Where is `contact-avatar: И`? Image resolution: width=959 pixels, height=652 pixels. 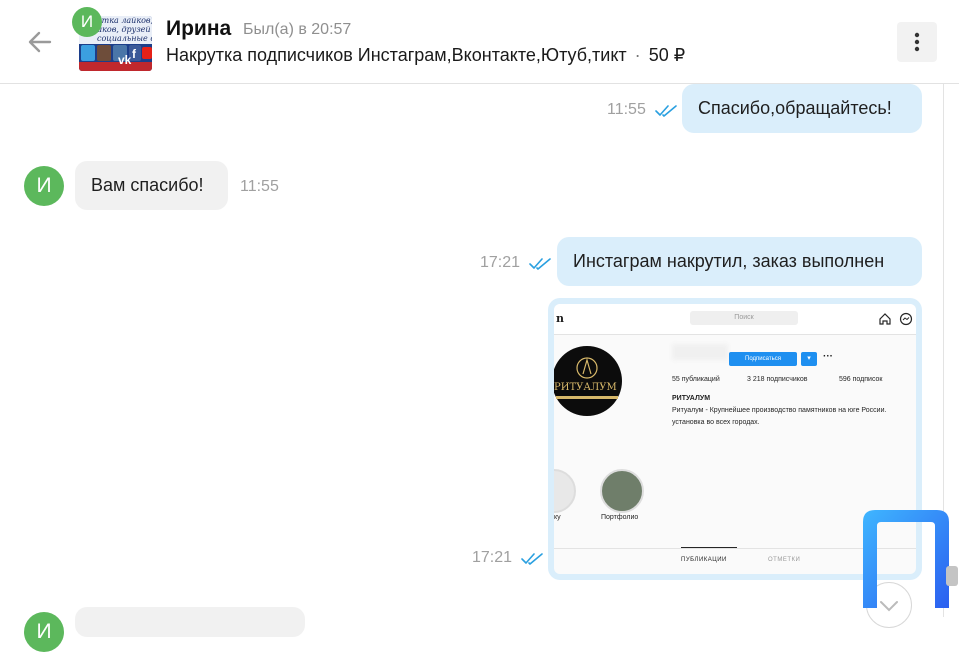
contact-avatar: И is located at coordinates (87, 22).